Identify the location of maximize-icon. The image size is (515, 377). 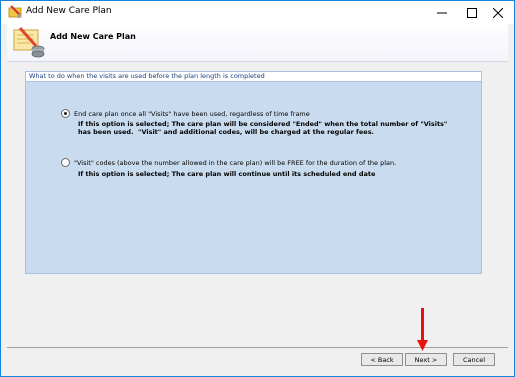
(472, 12).